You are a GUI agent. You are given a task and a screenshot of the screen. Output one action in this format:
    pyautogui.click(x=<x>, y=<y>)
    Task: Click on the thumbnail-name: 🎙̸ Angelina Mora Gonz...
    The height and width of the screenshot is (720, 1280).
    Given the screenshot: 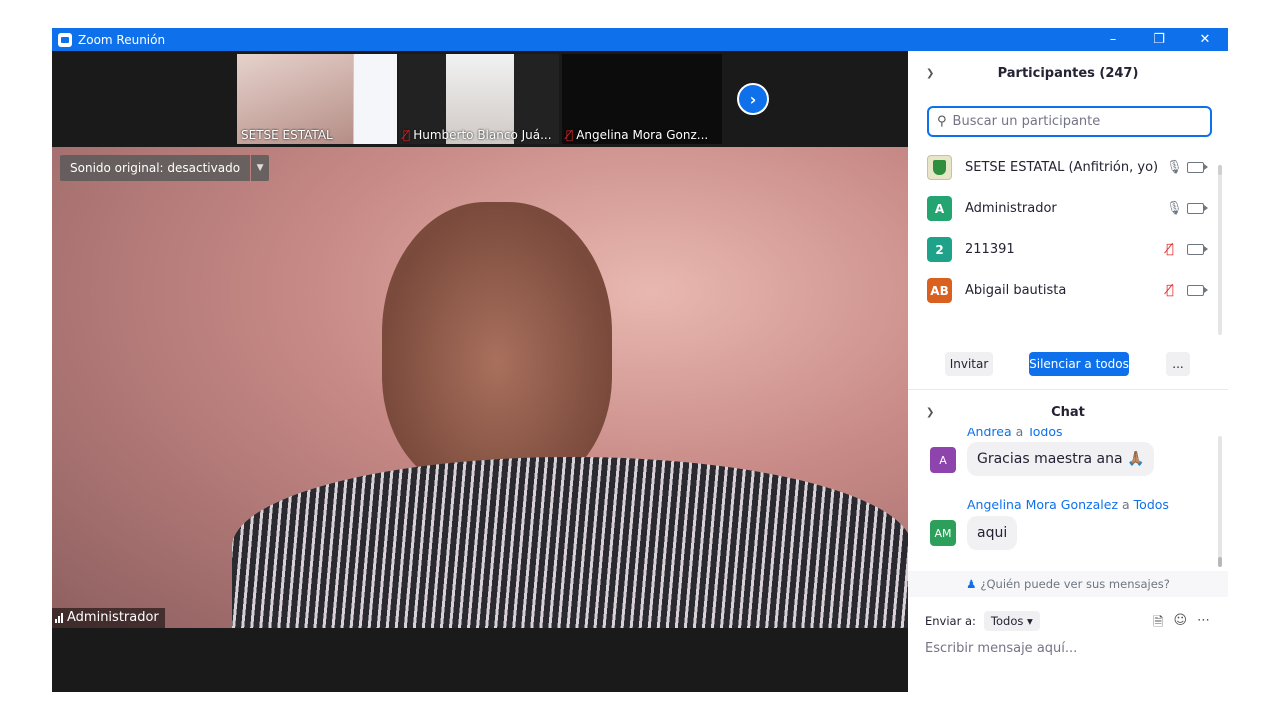 What is the action you would take?
    pyautogui.click(x=637, y=135)
    